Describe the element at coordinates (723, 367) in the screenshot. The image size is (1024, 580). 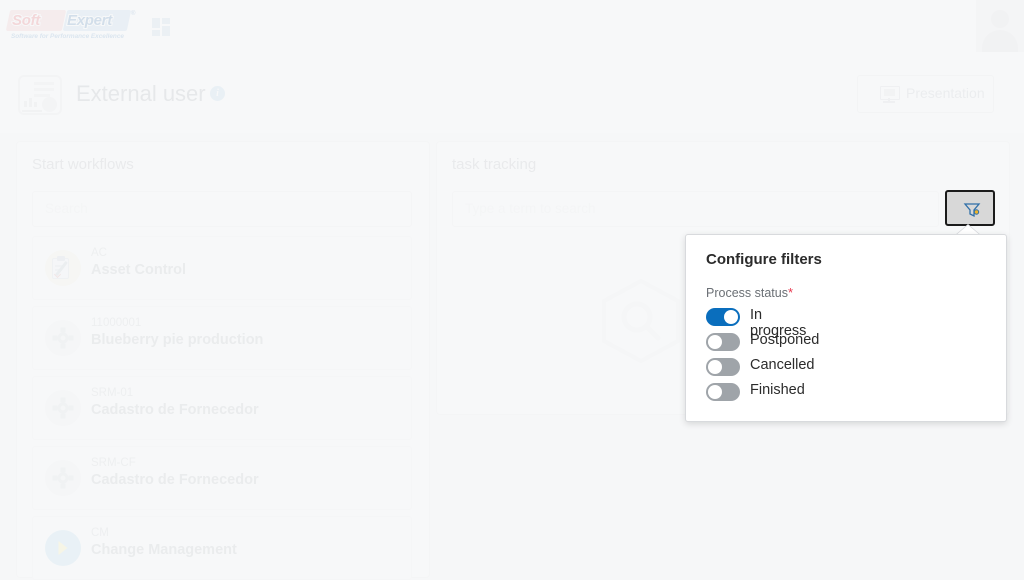
I see `toggle-cancelled` at that location.